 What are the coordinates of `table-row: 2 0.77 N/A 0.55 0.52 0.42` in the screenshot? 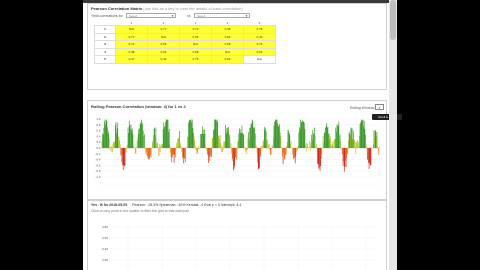 It's located at (185, 36).